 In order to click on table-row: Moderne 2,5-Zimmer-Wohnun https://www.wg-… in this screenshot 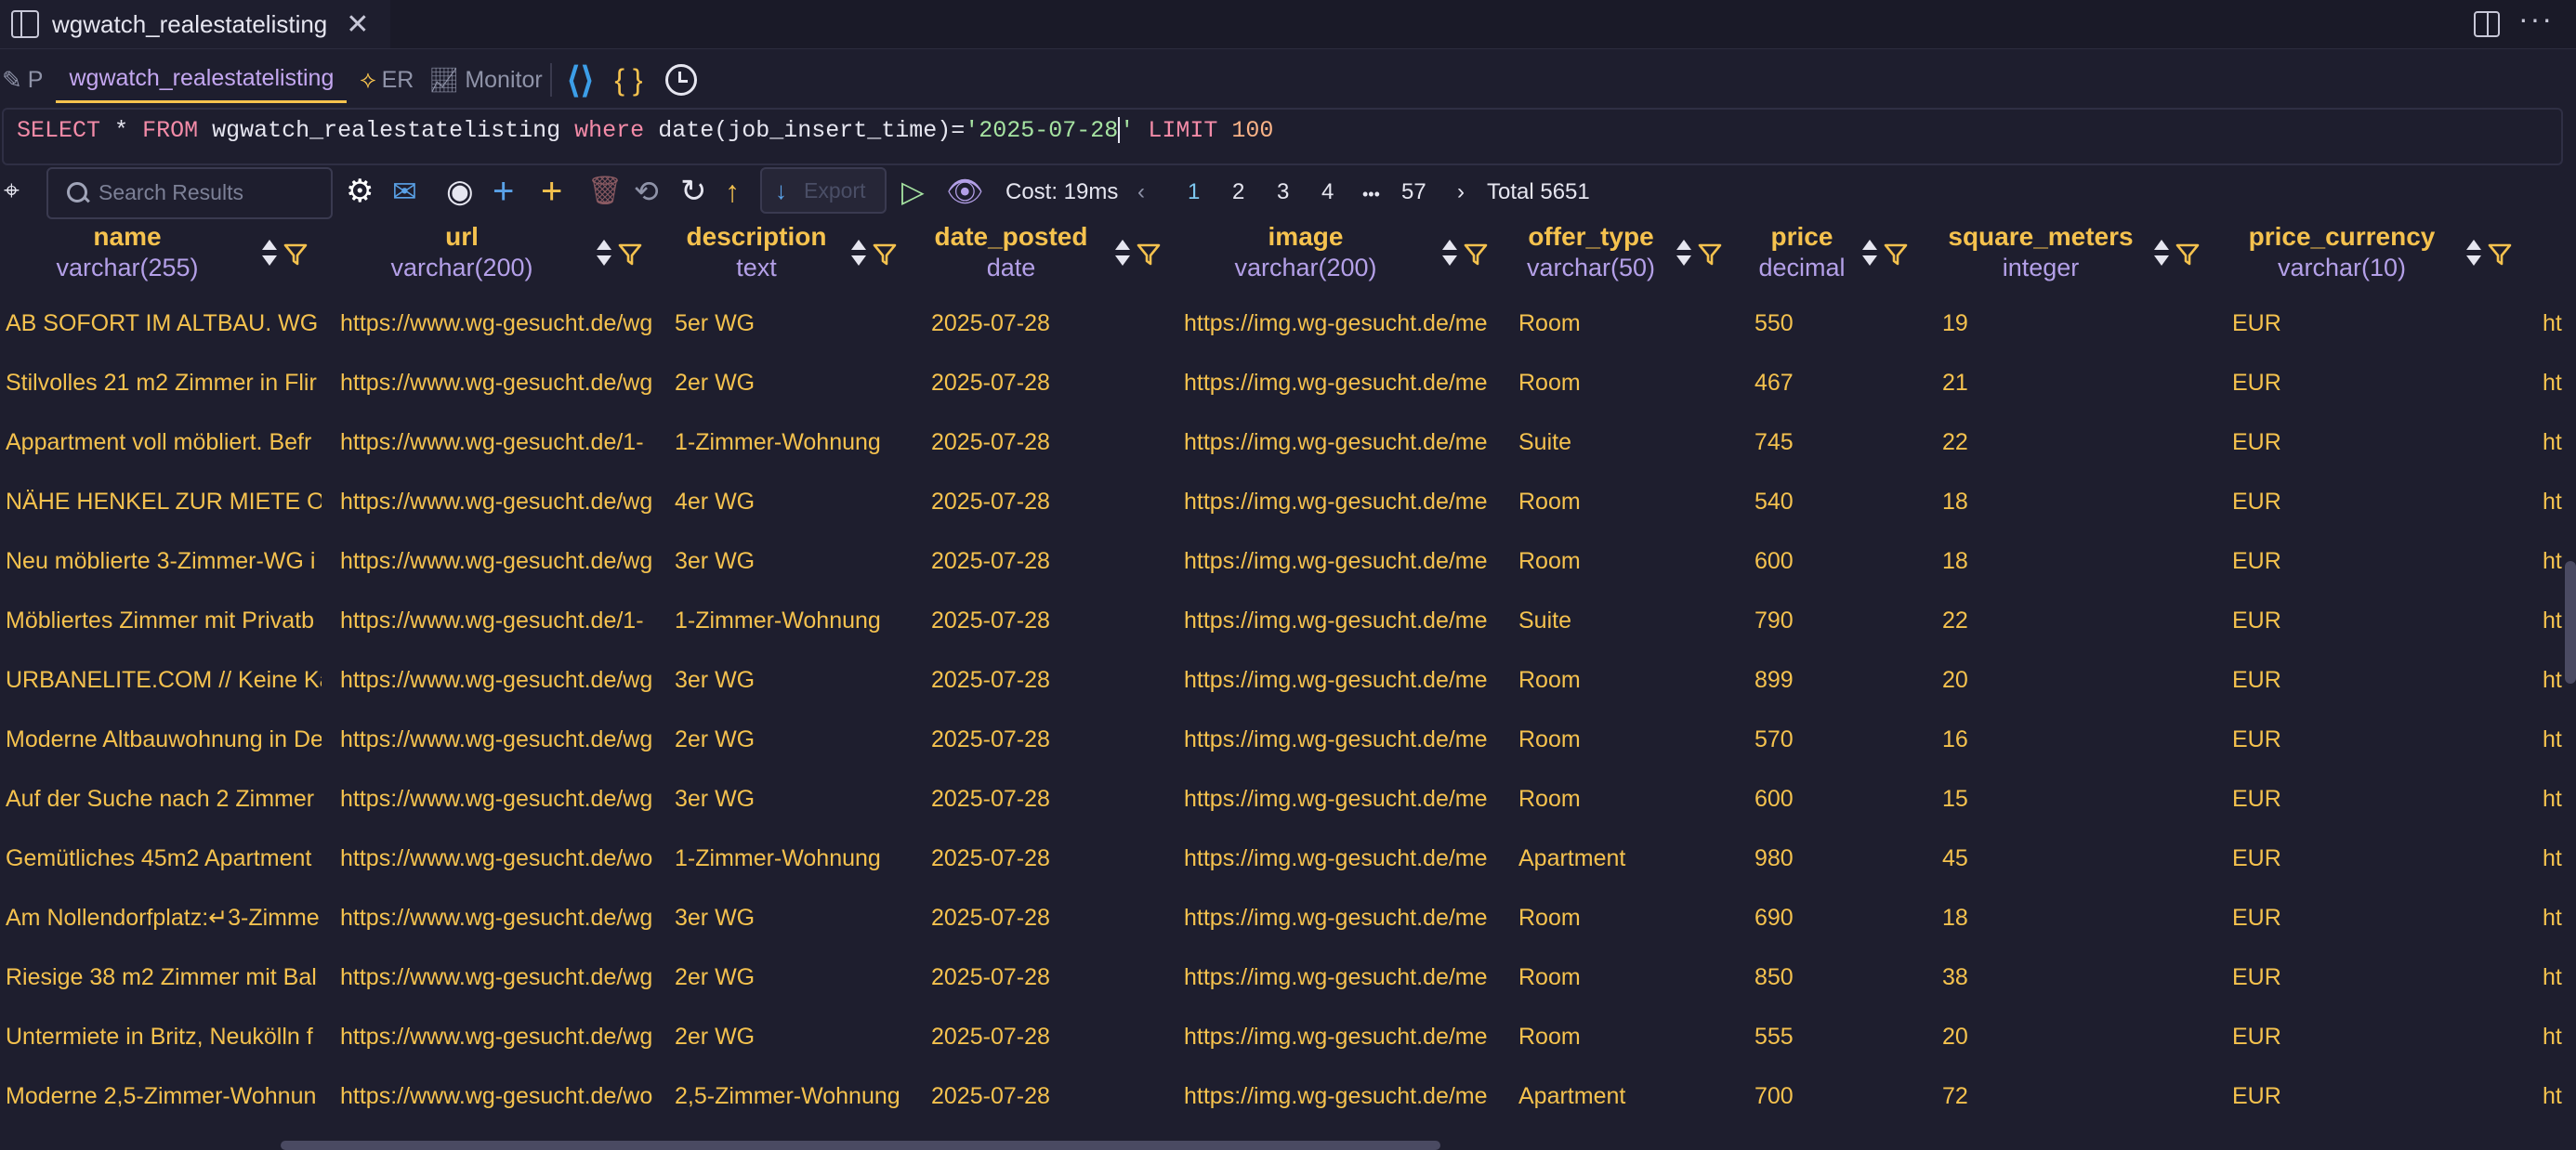, I will do `click(1288, 1096)`.